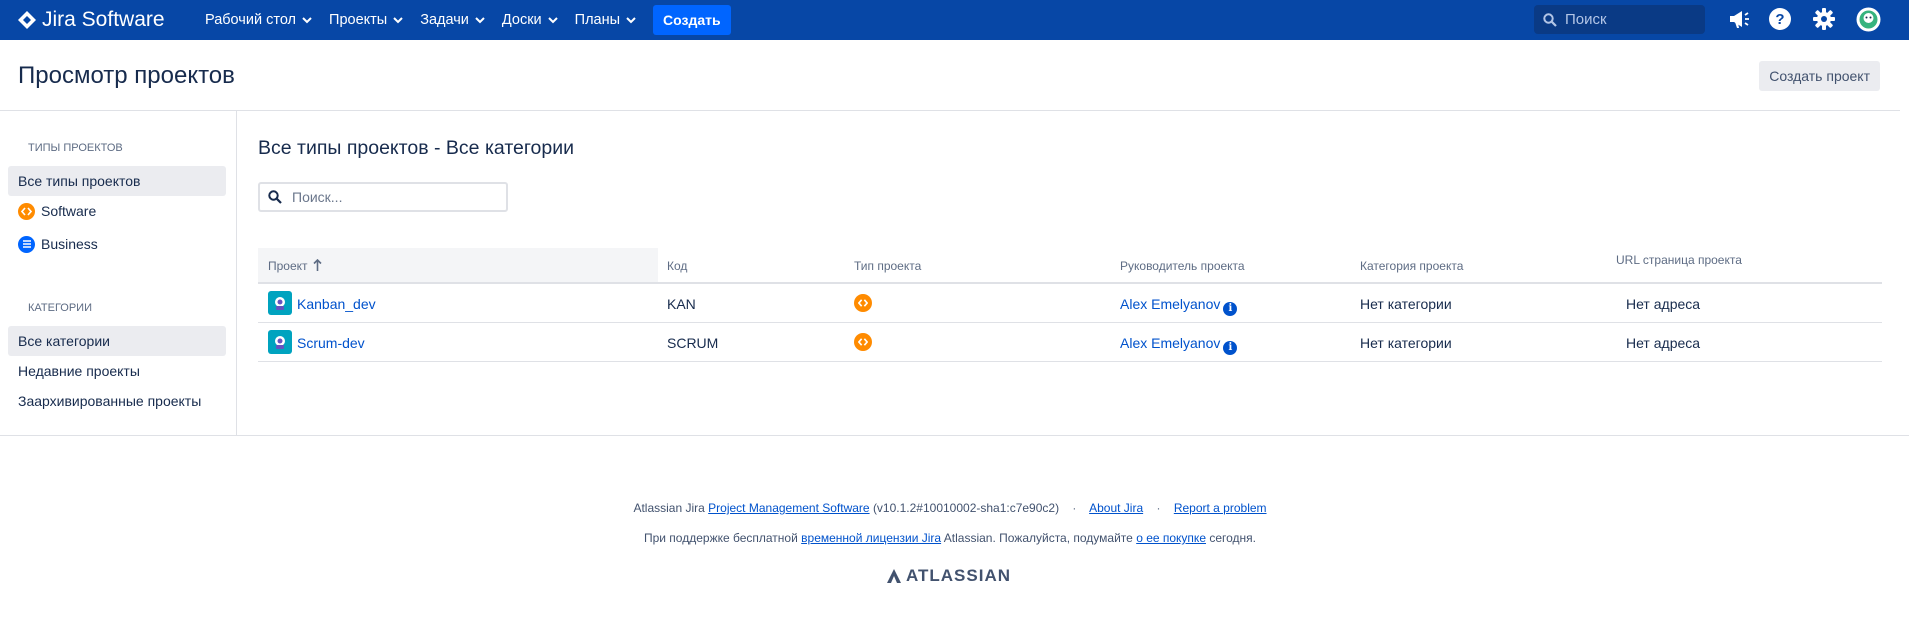 This screenshot has height=617, width=1909. I want to click on nav-plans: Планы, so click(605, 20).